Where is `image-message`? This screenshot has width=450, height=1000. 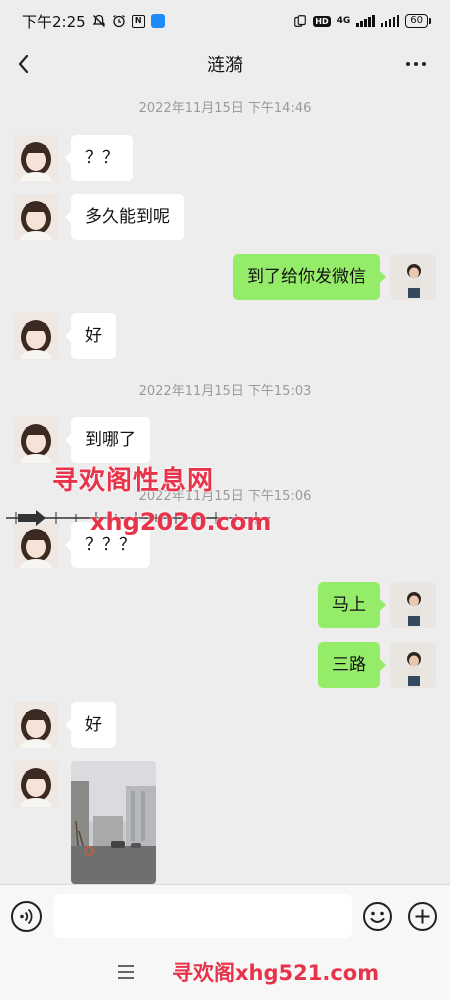
image-message is located at coordinates (113, 822).